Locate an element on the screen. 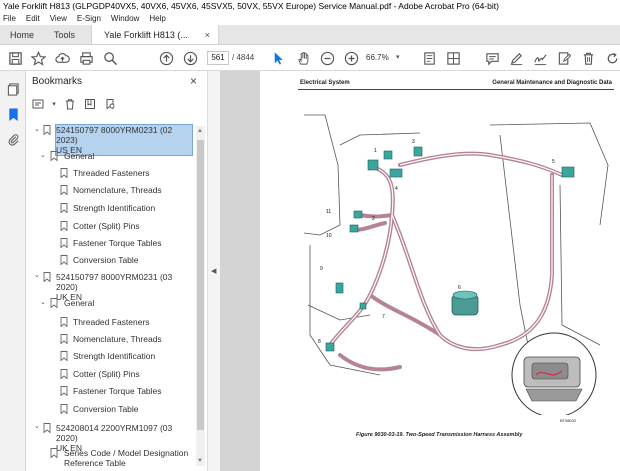 This screenshot has height=471, width=620. scroll-down-icon: ▼ is located at coordinates (200, 461).